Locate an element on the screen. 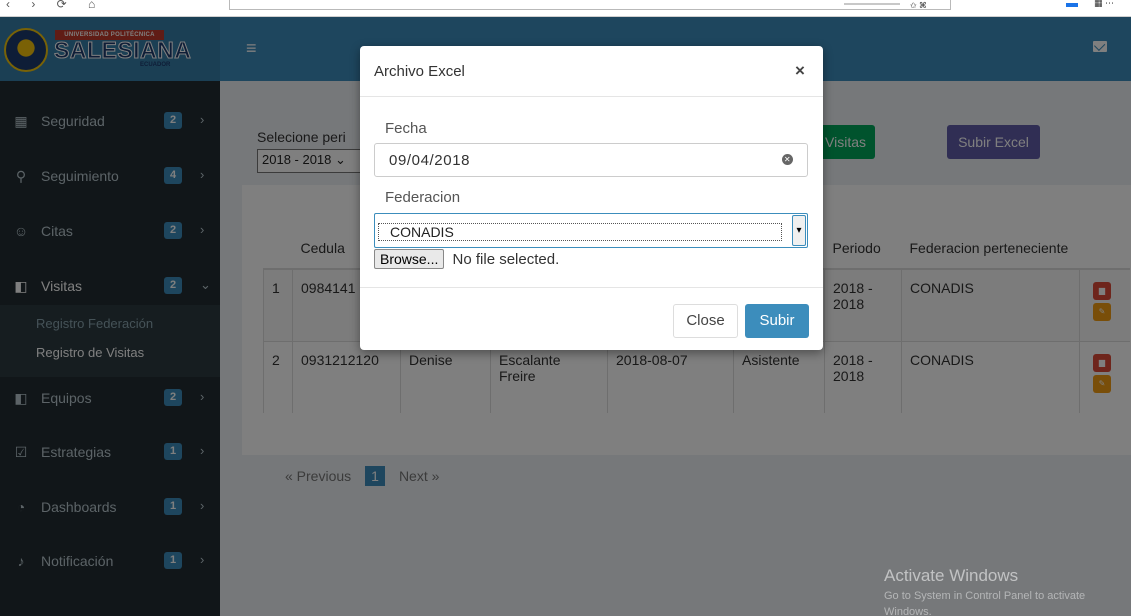 The image size is (1131, 616). fecha-date-input: 09/04/2018 ✕ is located at coordinates (591, 160).